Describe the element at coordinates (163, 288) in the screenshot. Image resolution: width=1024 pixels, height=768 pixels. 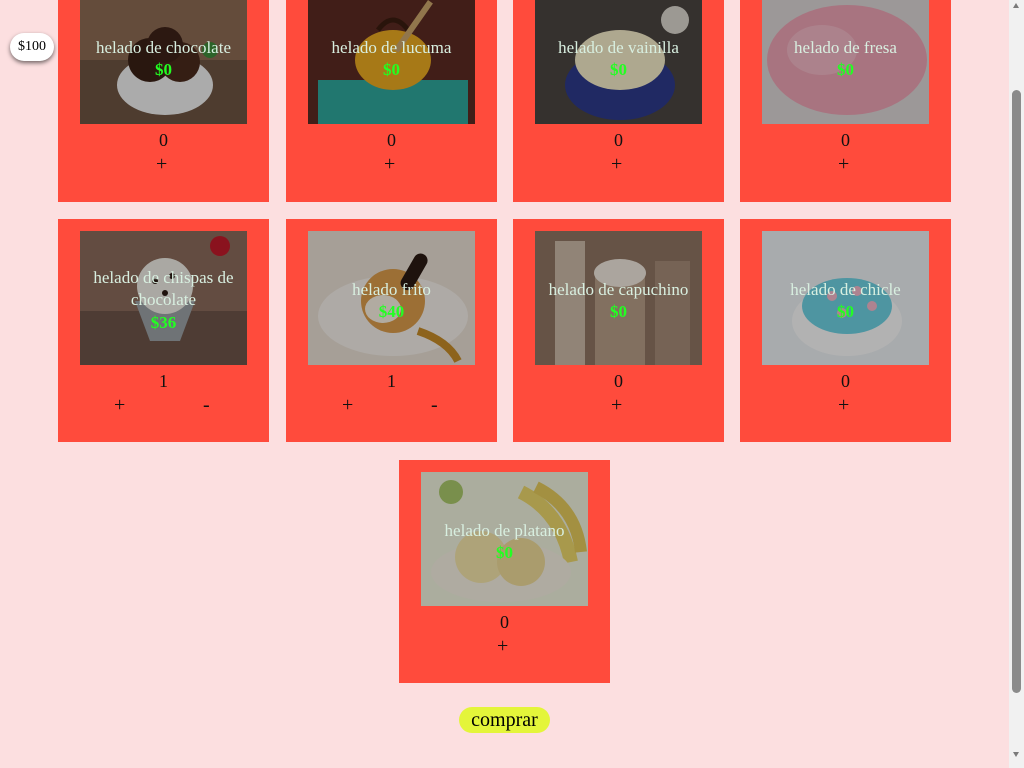
I see `product-name: helado de chispas de chocolate` at that location.